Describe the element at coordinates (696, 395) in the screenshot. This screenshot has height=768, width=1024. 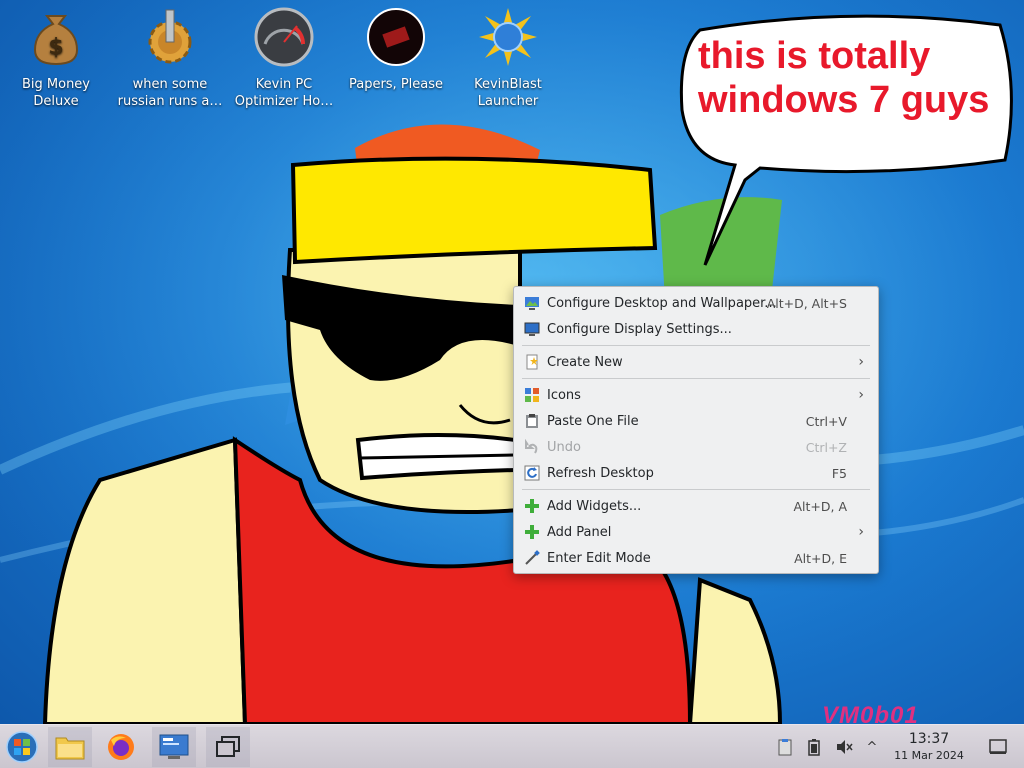
I see `menu-item-icons: Icons ›` at that location.